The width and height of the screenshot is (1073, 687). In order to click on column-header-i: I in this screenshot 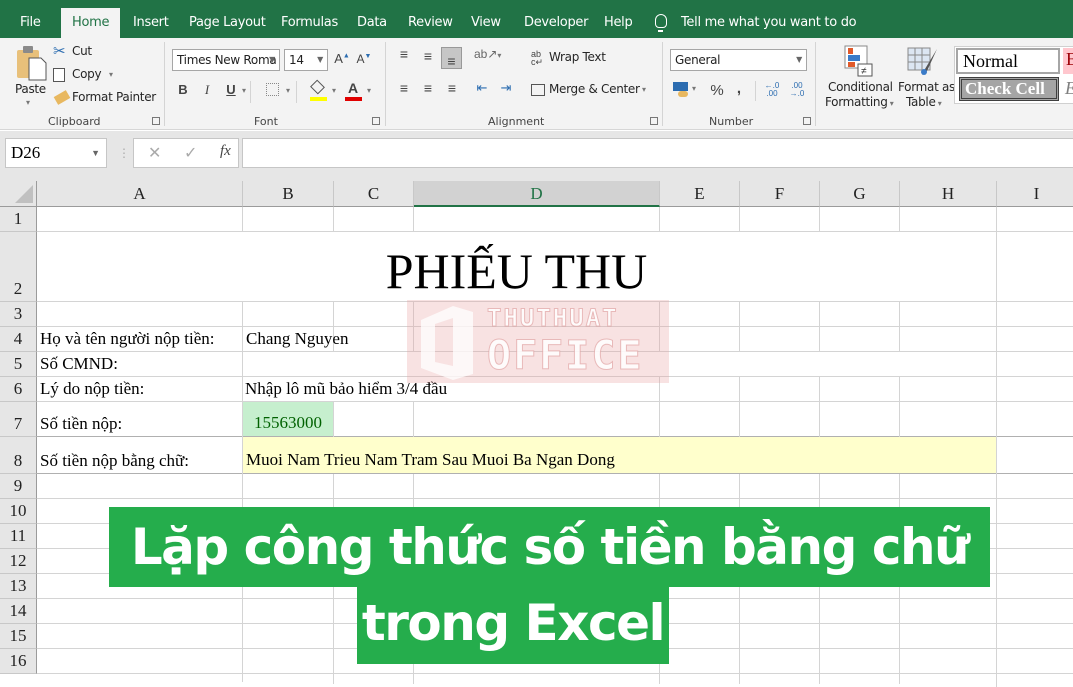, I will do `click(1035, 194)`.